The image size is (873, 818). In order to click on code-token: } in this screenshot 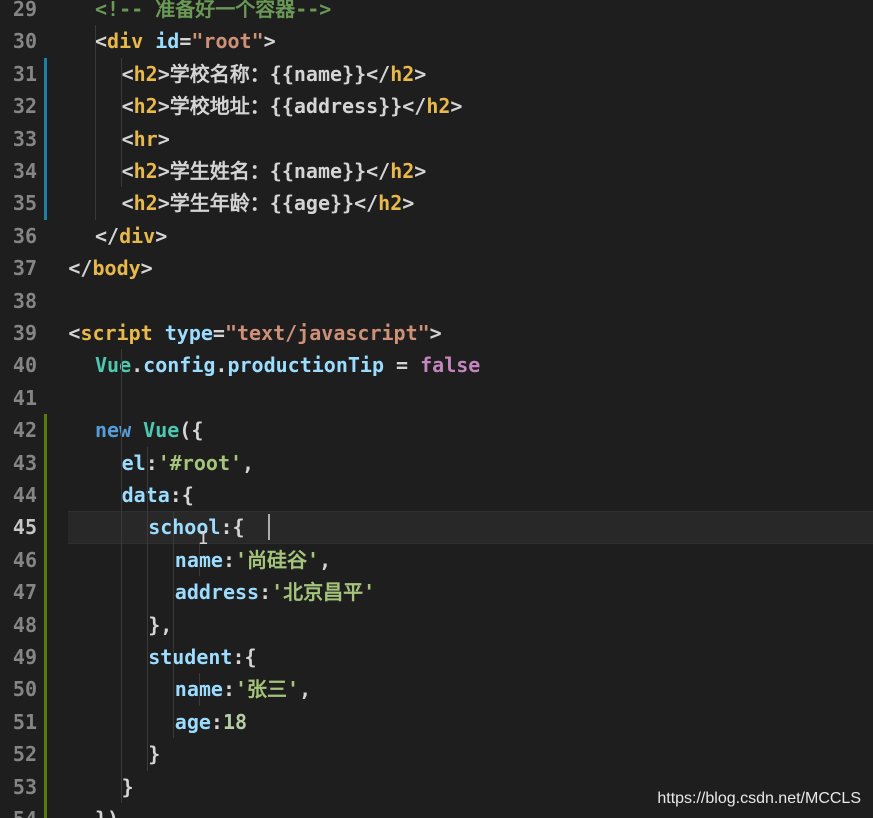, I will do `click(154, 754)`.